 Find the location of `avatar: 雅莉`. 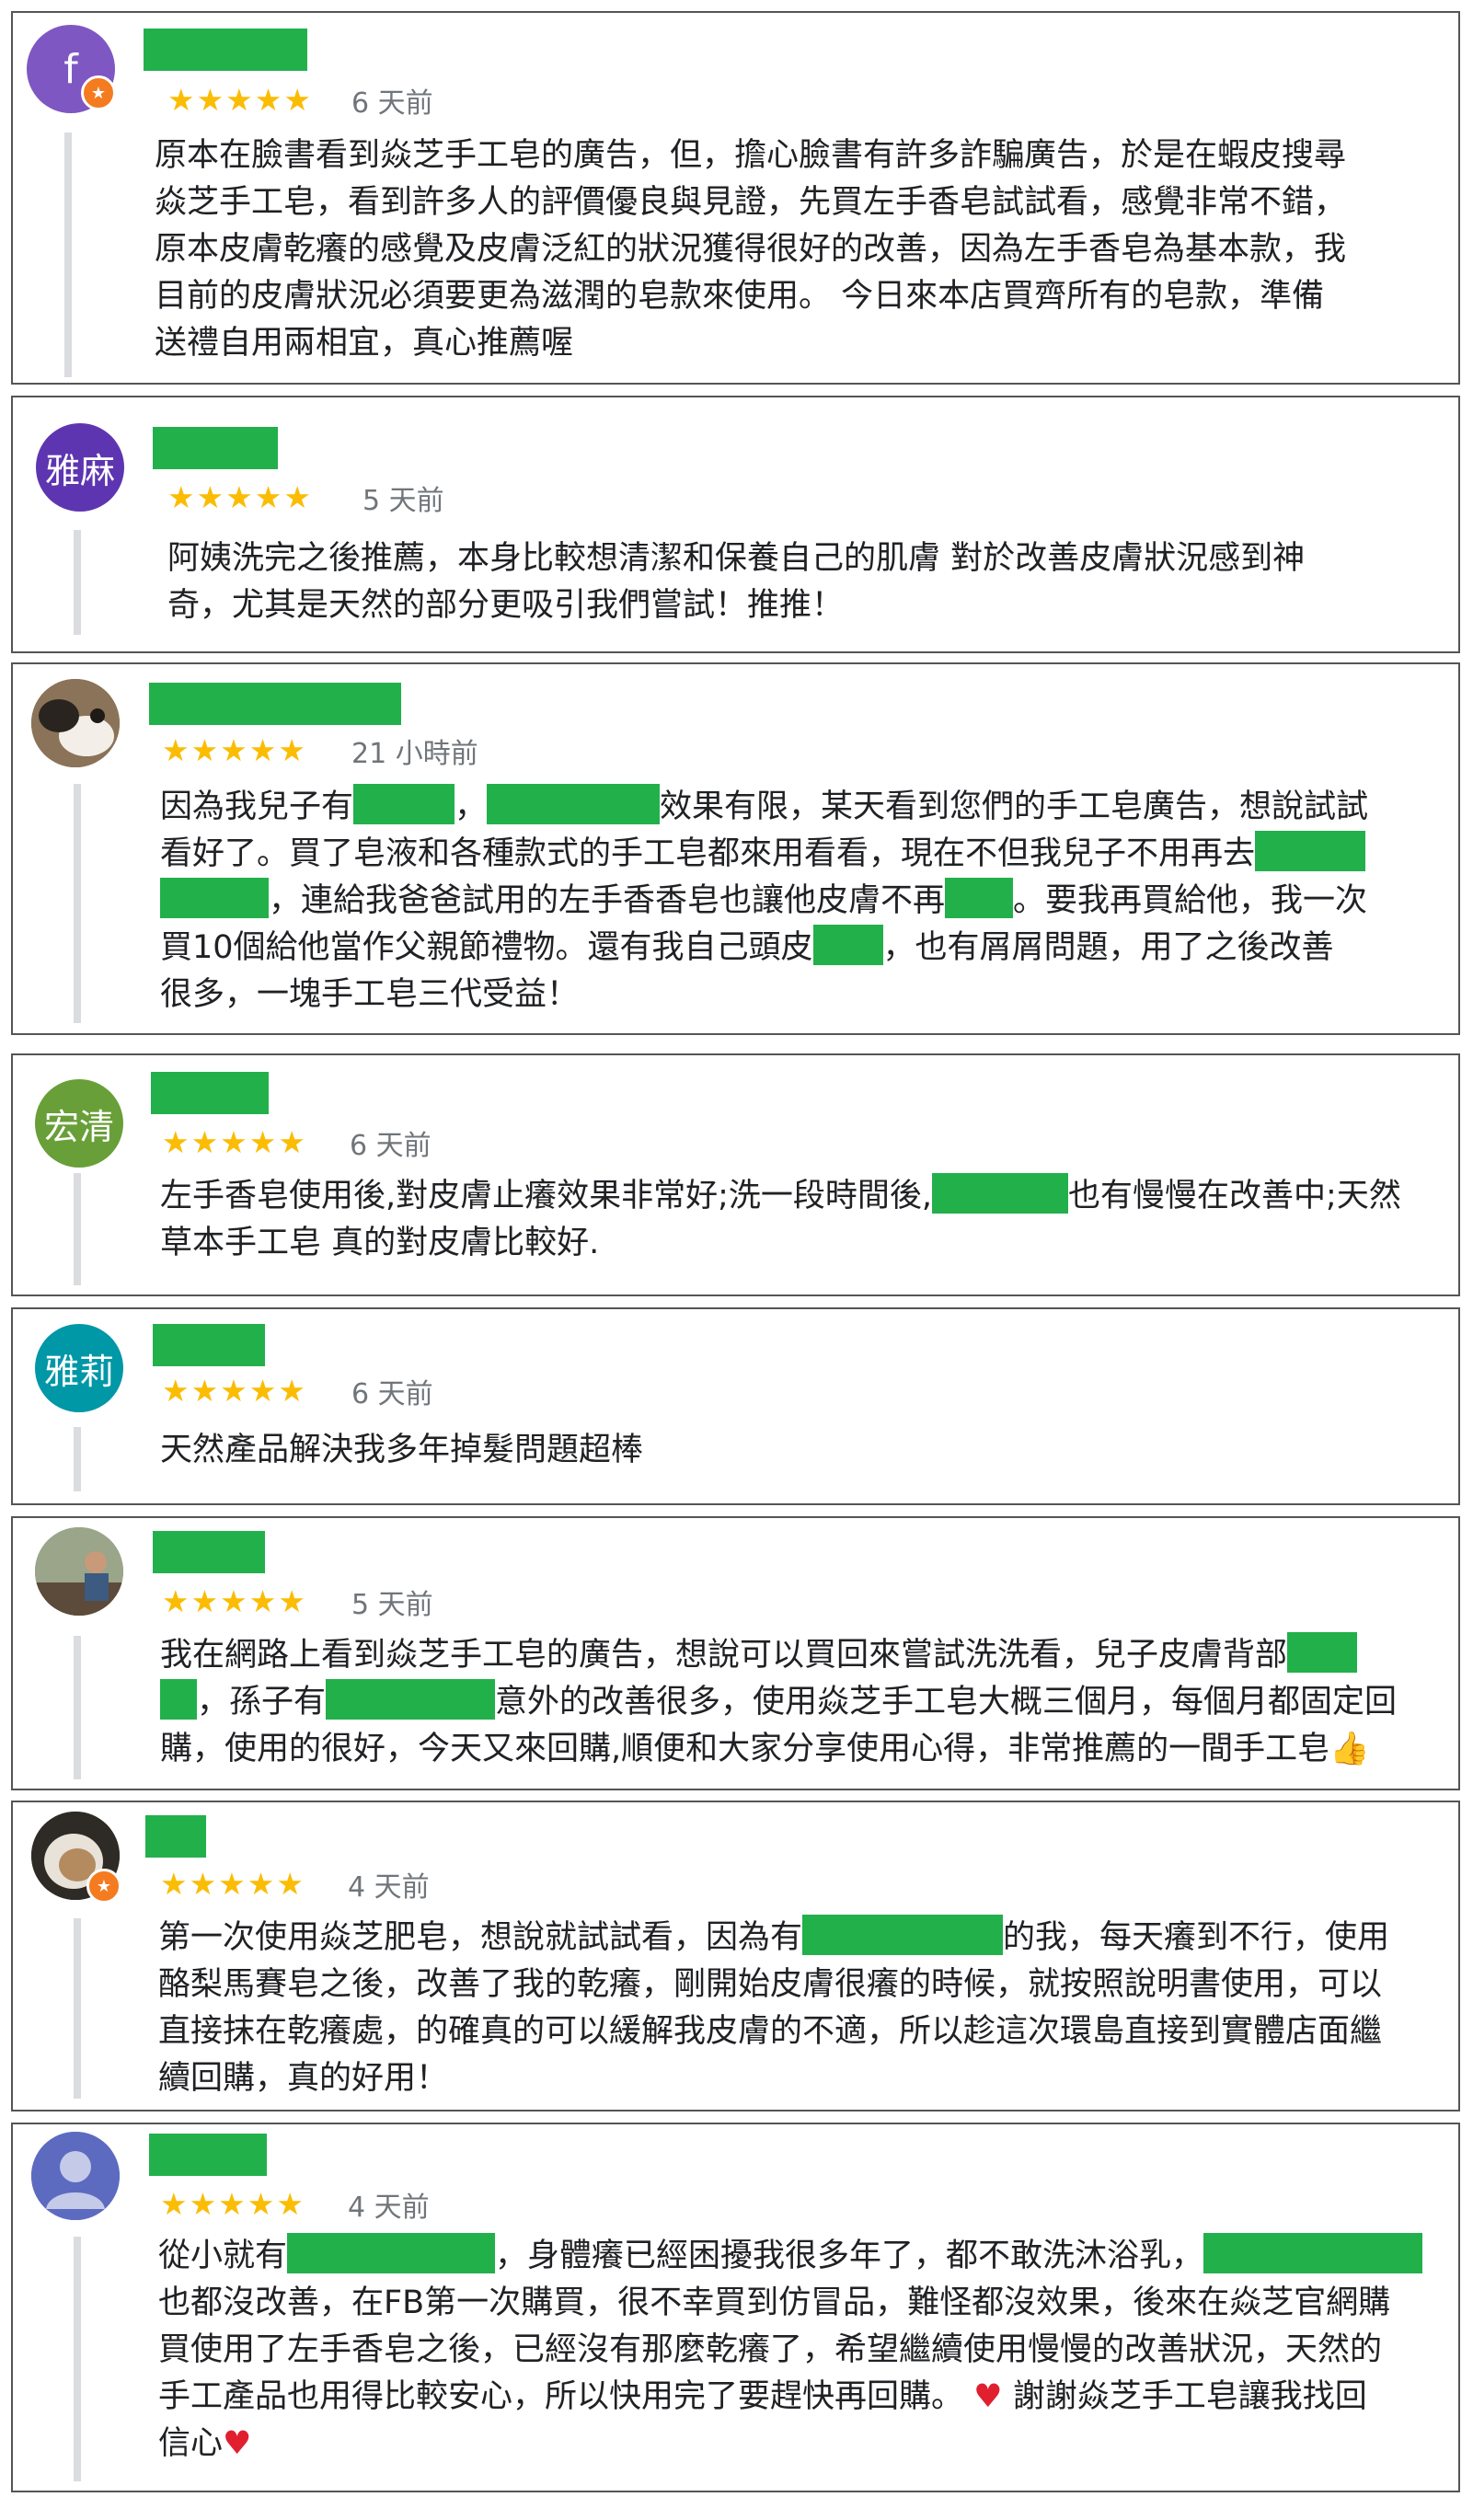

avatar: 雅莉 is located at coordinates (79, 1368).